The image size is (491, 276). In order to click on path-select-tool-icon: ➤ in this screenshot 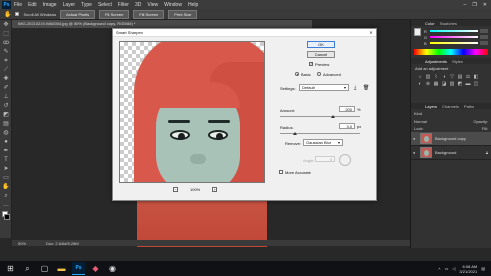, I will do `click(6, 169)`.